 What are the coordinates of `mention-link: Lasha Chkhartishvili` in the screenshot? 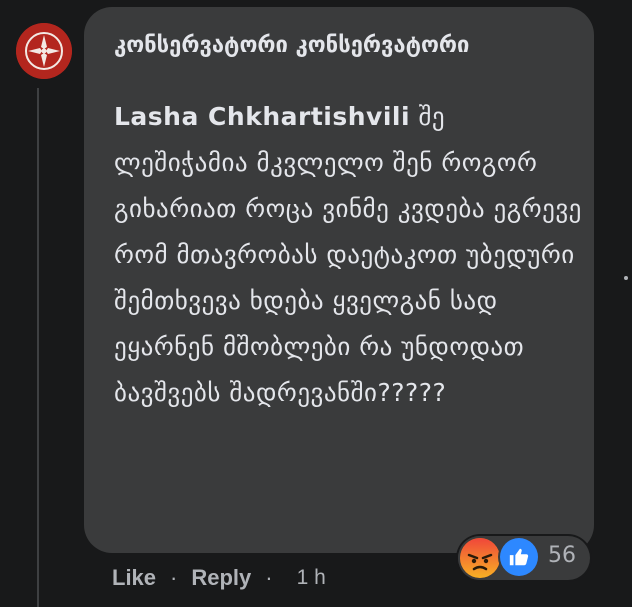 It's located at (262, 116).